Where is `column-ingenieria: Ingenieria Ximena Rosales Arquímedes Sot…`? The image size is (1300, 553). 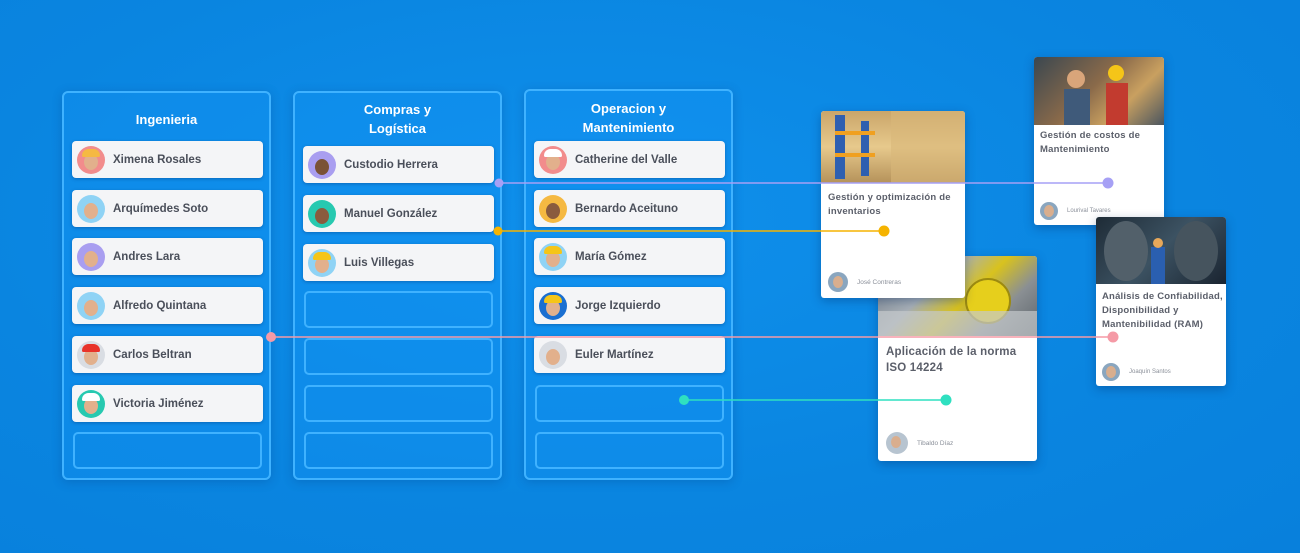
column-ingenieria: Ingenieria Ximena Rosales Arquímedes Sot… is located at coordinates (166, 285).